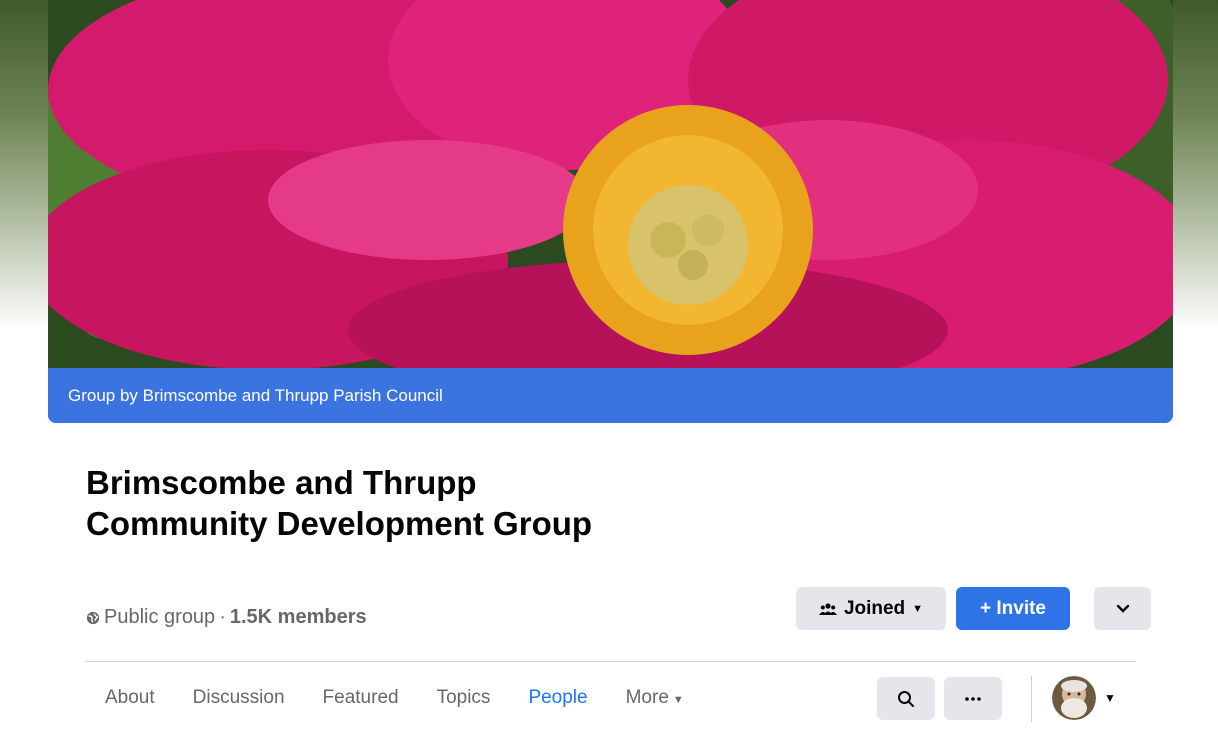 Image resolution: width=1218 pixels, height=729 pixels. Describe the element at coordinates (1074, 698) in the screenshot. I see `avatar` at that location.